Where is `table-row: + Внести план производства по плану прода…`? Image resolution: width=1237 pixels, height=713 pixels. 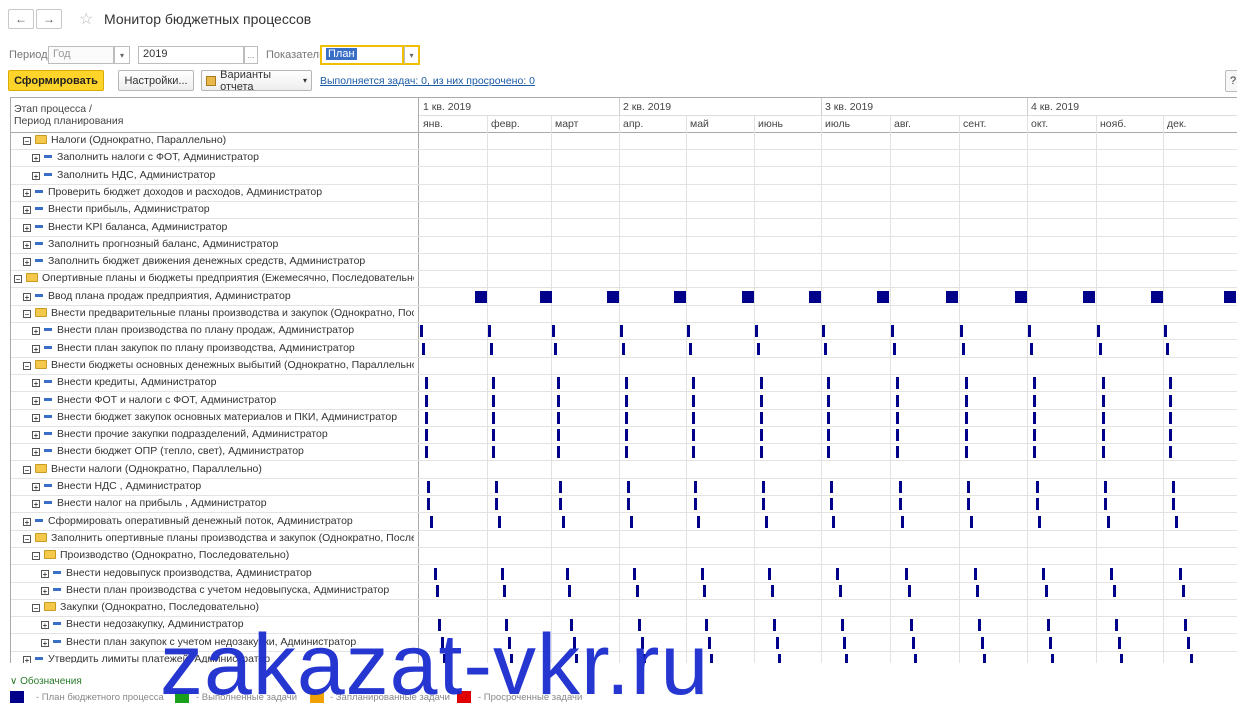
table-row: + Внести план производства по плану прода… is located at coordinates (624, 332).